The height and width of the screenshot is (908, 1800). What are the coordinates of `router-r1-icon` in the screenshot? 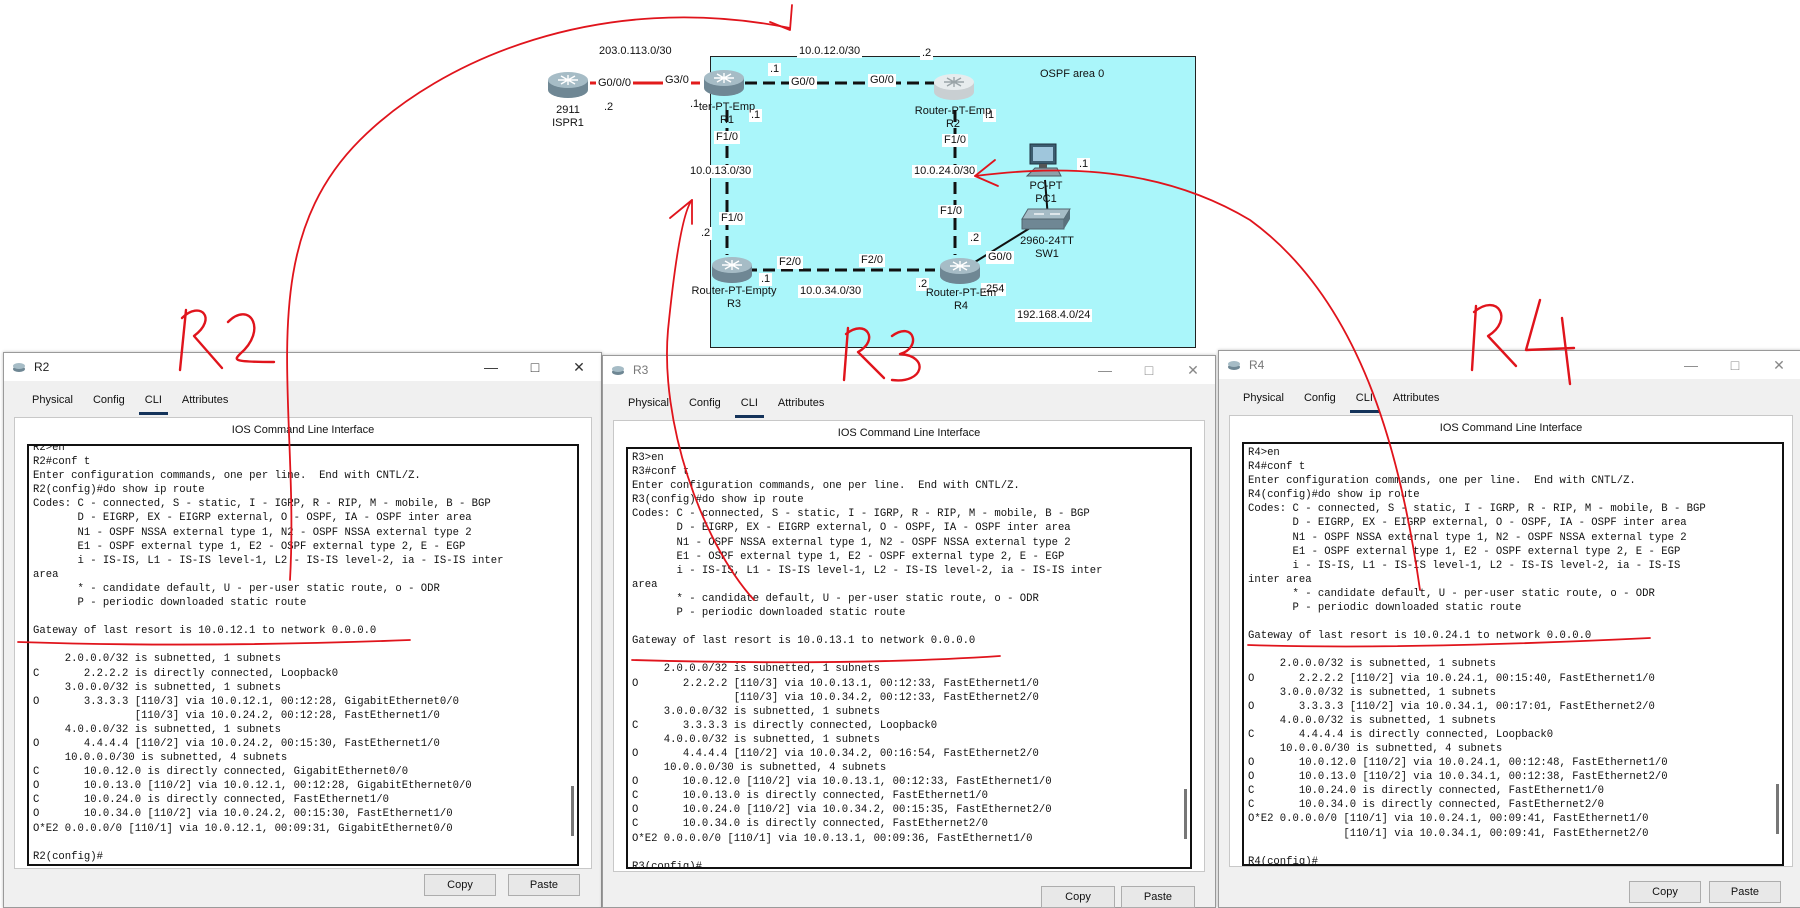 It's located at (724, 83).